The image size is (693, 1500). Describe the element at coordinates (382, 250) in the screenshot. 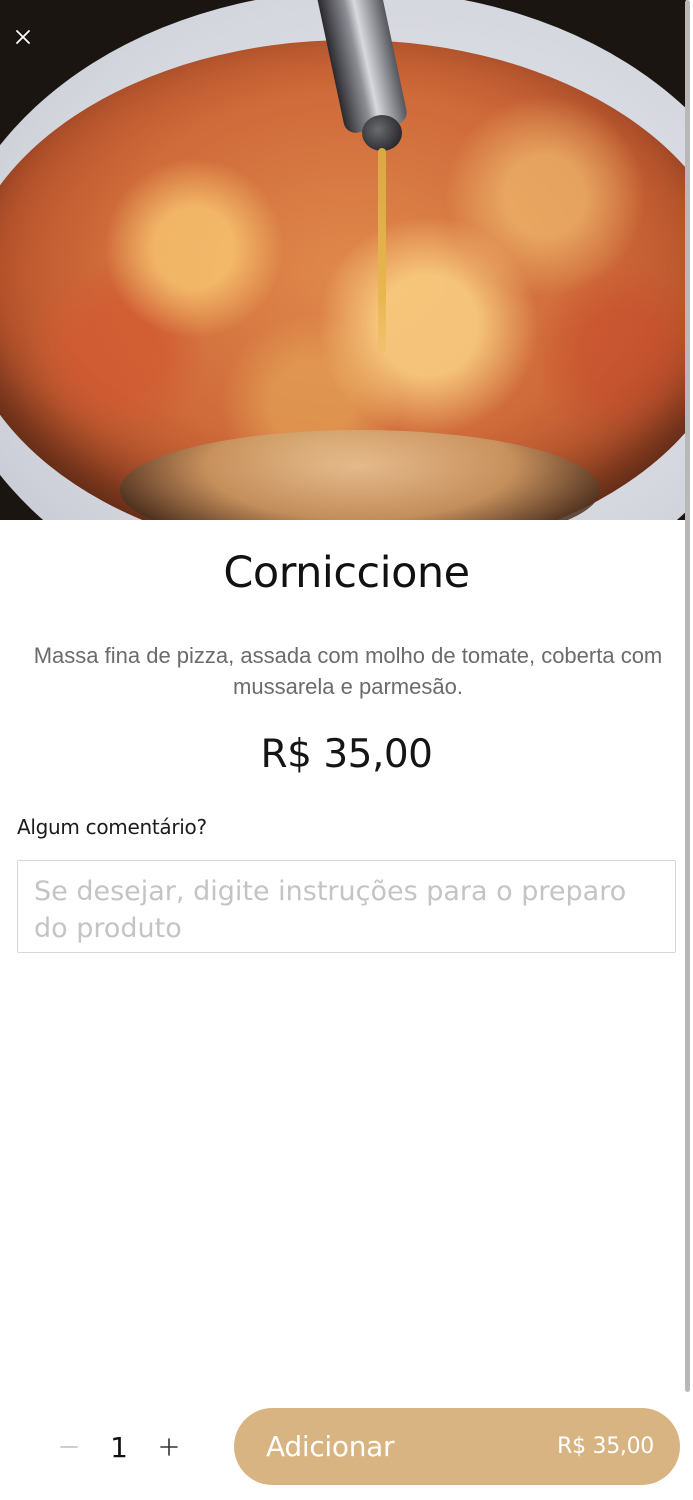

I see `oil-stream-shape` at that location.